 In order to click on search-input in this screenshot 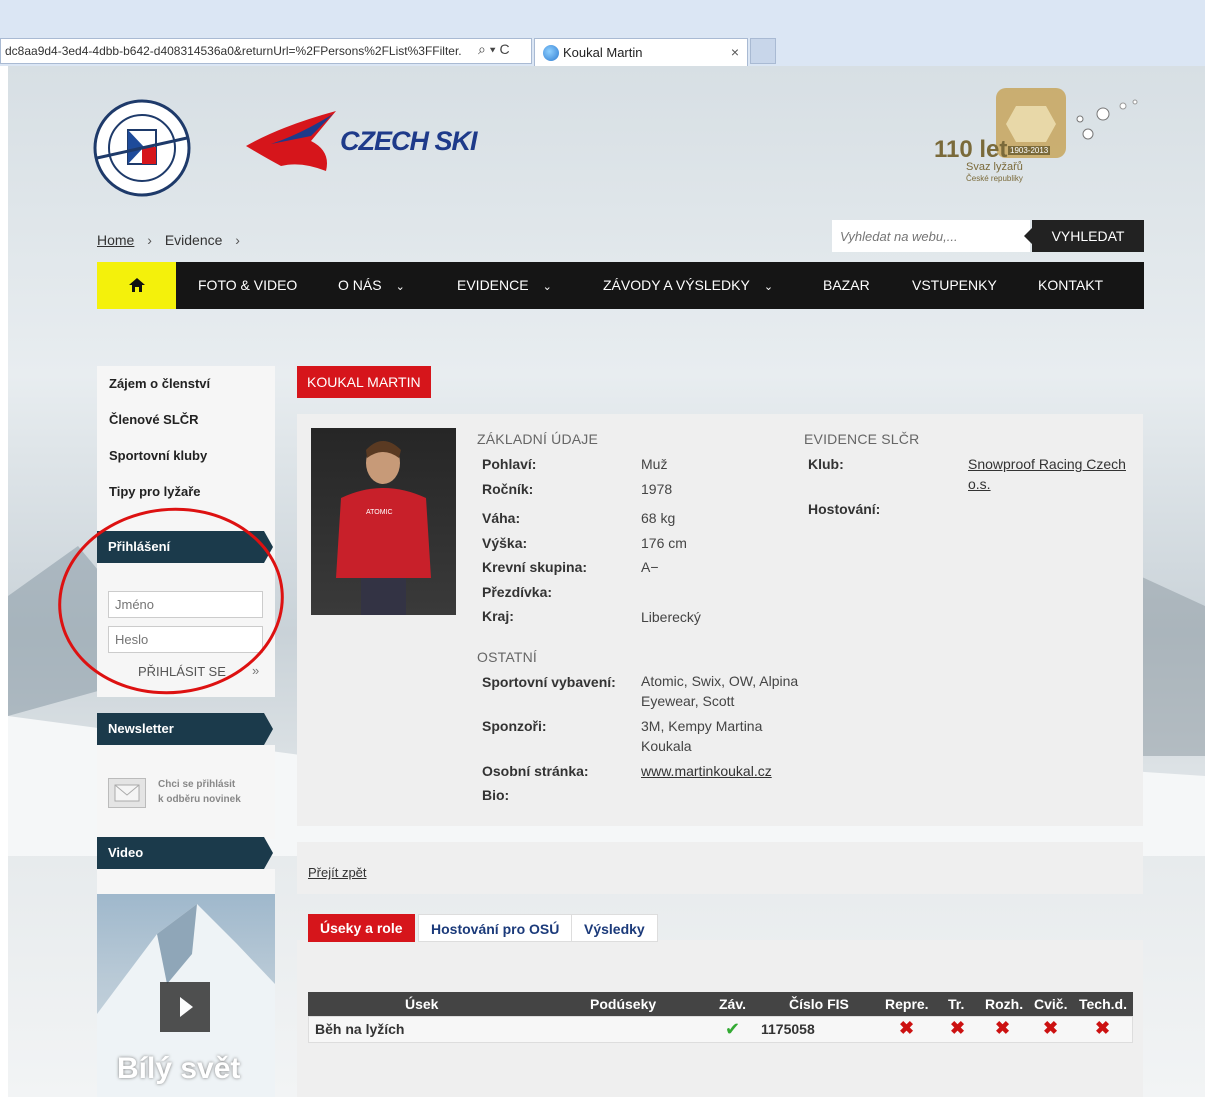, I will do `click(931, 236)`.